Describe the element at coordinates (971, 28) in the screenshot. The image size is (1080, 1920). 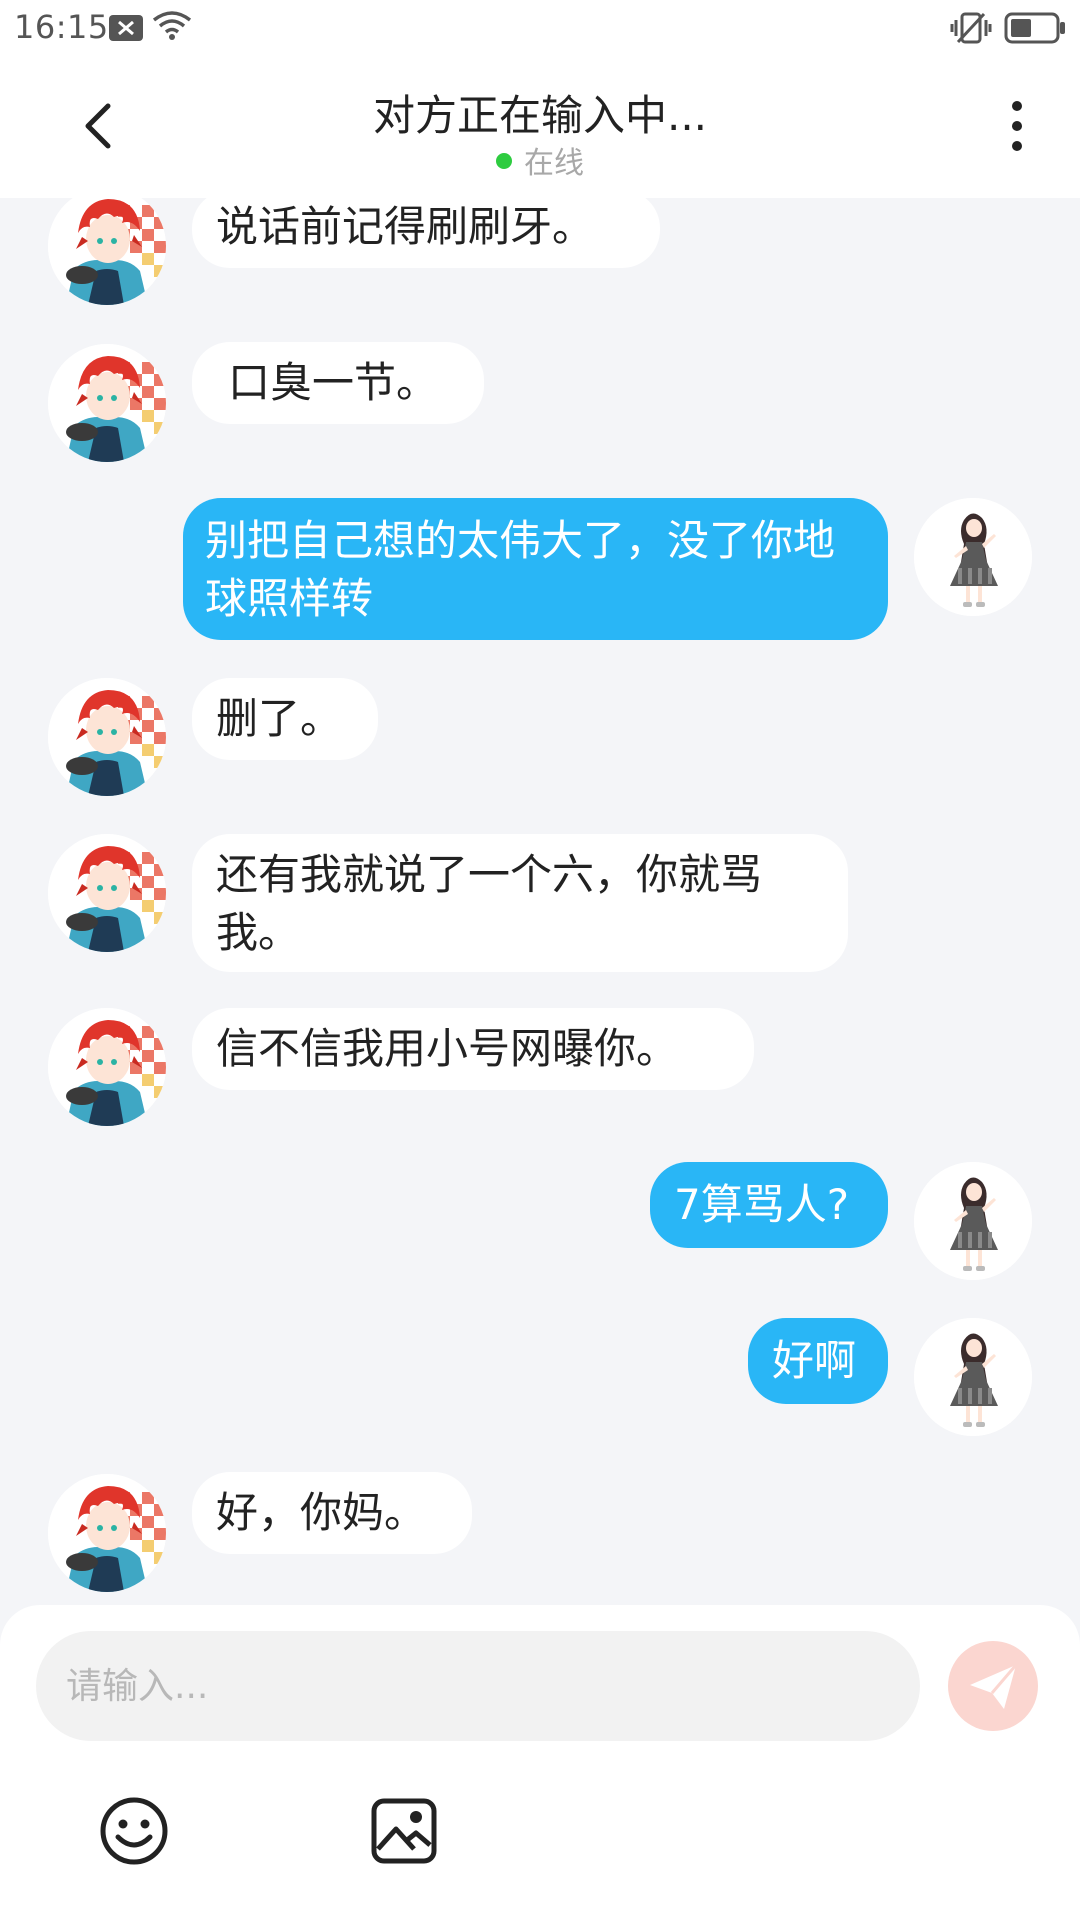
I see `vibrate-icon` at that location.